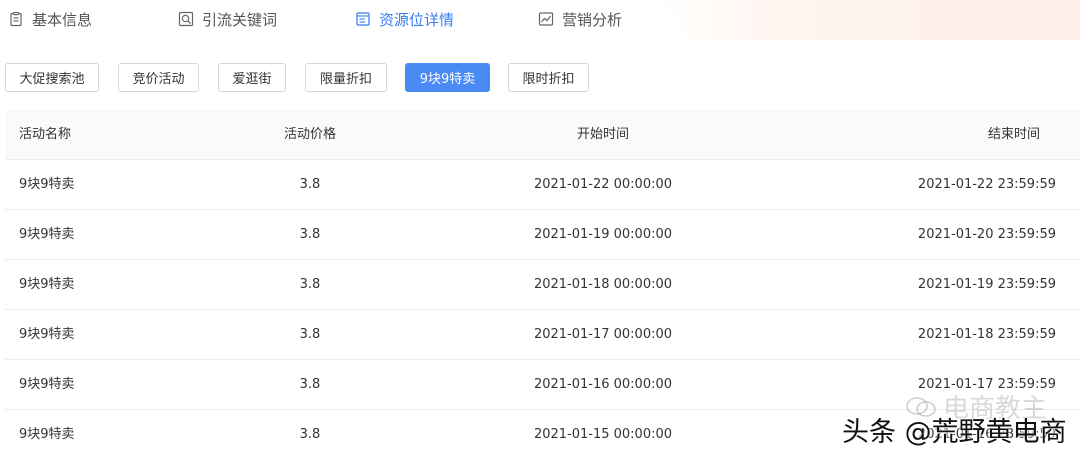 The width and height of the screenshot is (1080, 456). Describe the element at coordinates (603, 384) in the screenshot. I see `cell-start-time: 2021-01-16 00:00:00` at that location.